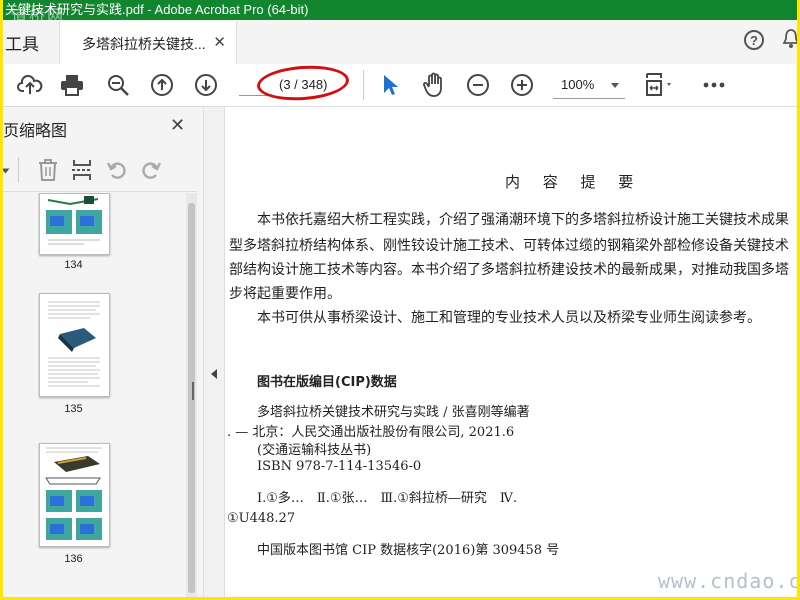 Image resolution: width=800 pixels, height=600 pixels. Describe the element at coordinates (727, 581) in the screenshot. I see `site-watermark-bottom: www.cndao.com` at that location.